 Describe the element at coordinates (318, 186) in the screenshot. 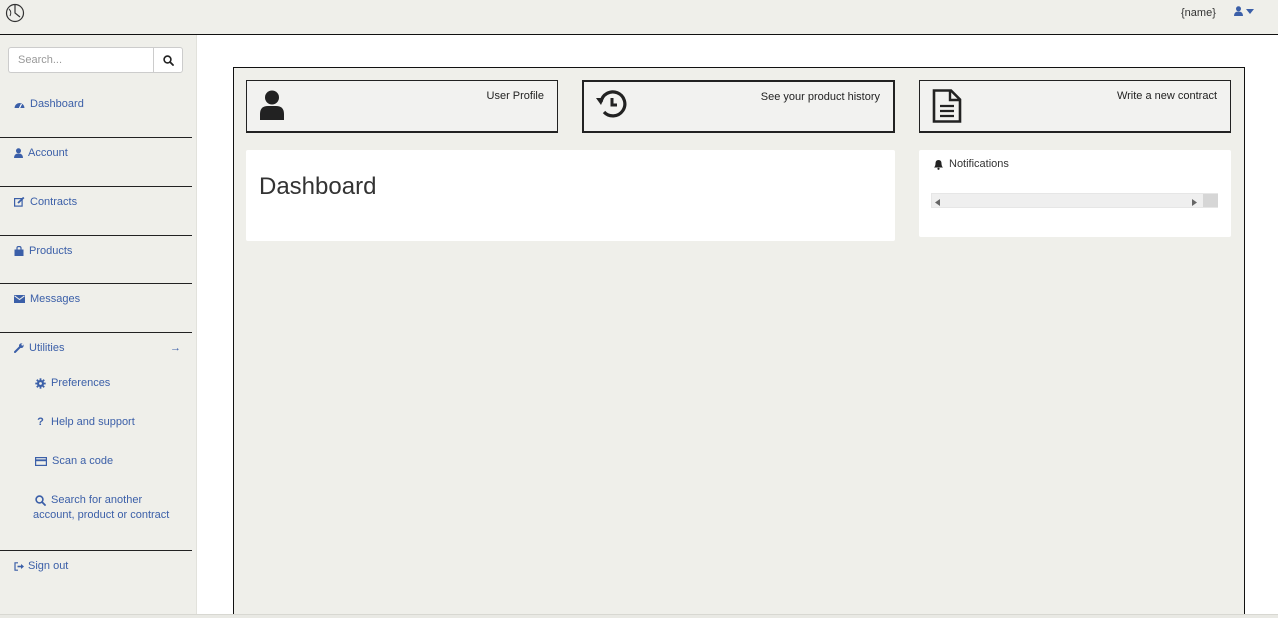

I see `page-title: Dashboard` at that location.